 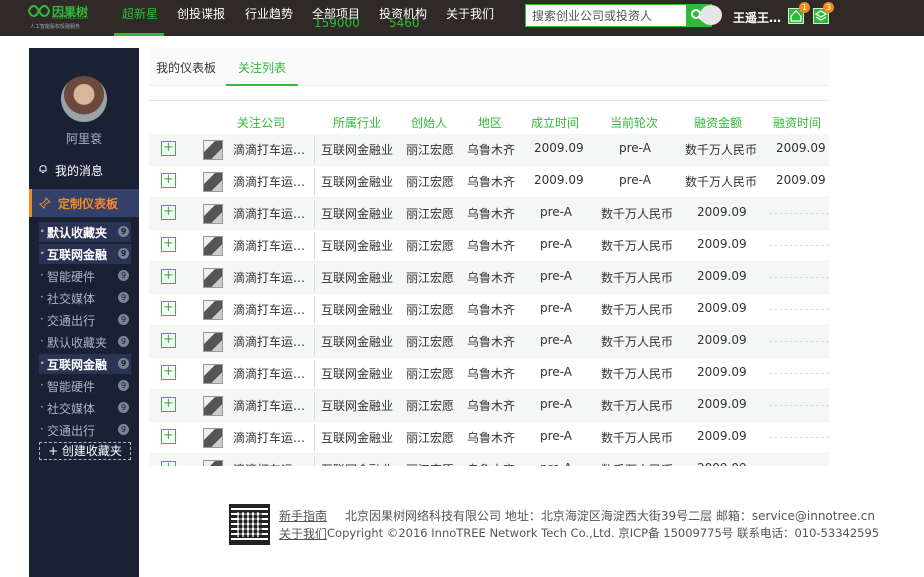 I want to click on table-cell: 乌鲁木齐, so click(x=491, y=463).